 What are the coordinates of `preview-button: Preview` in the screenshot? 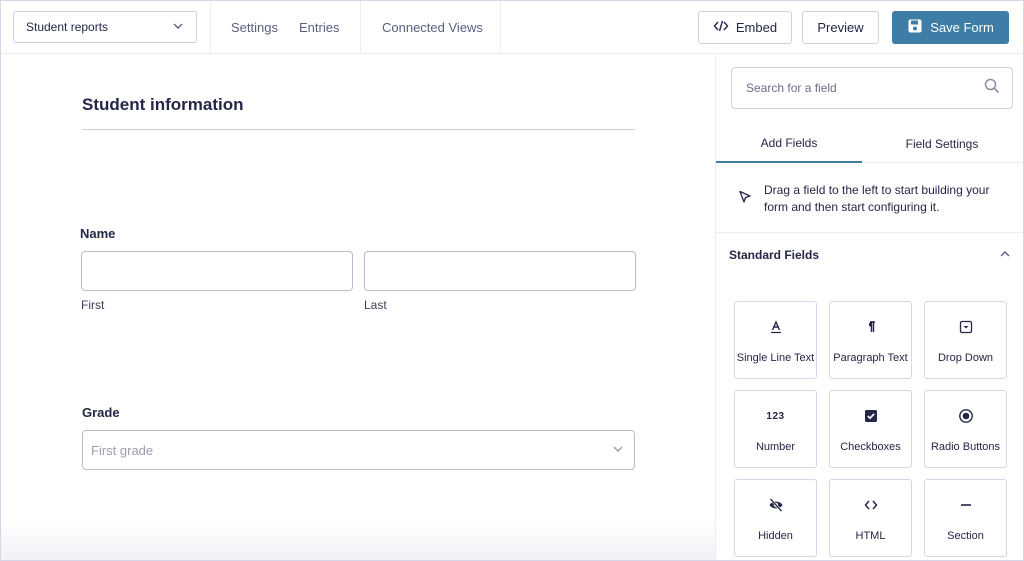 It's located at (840, 27).